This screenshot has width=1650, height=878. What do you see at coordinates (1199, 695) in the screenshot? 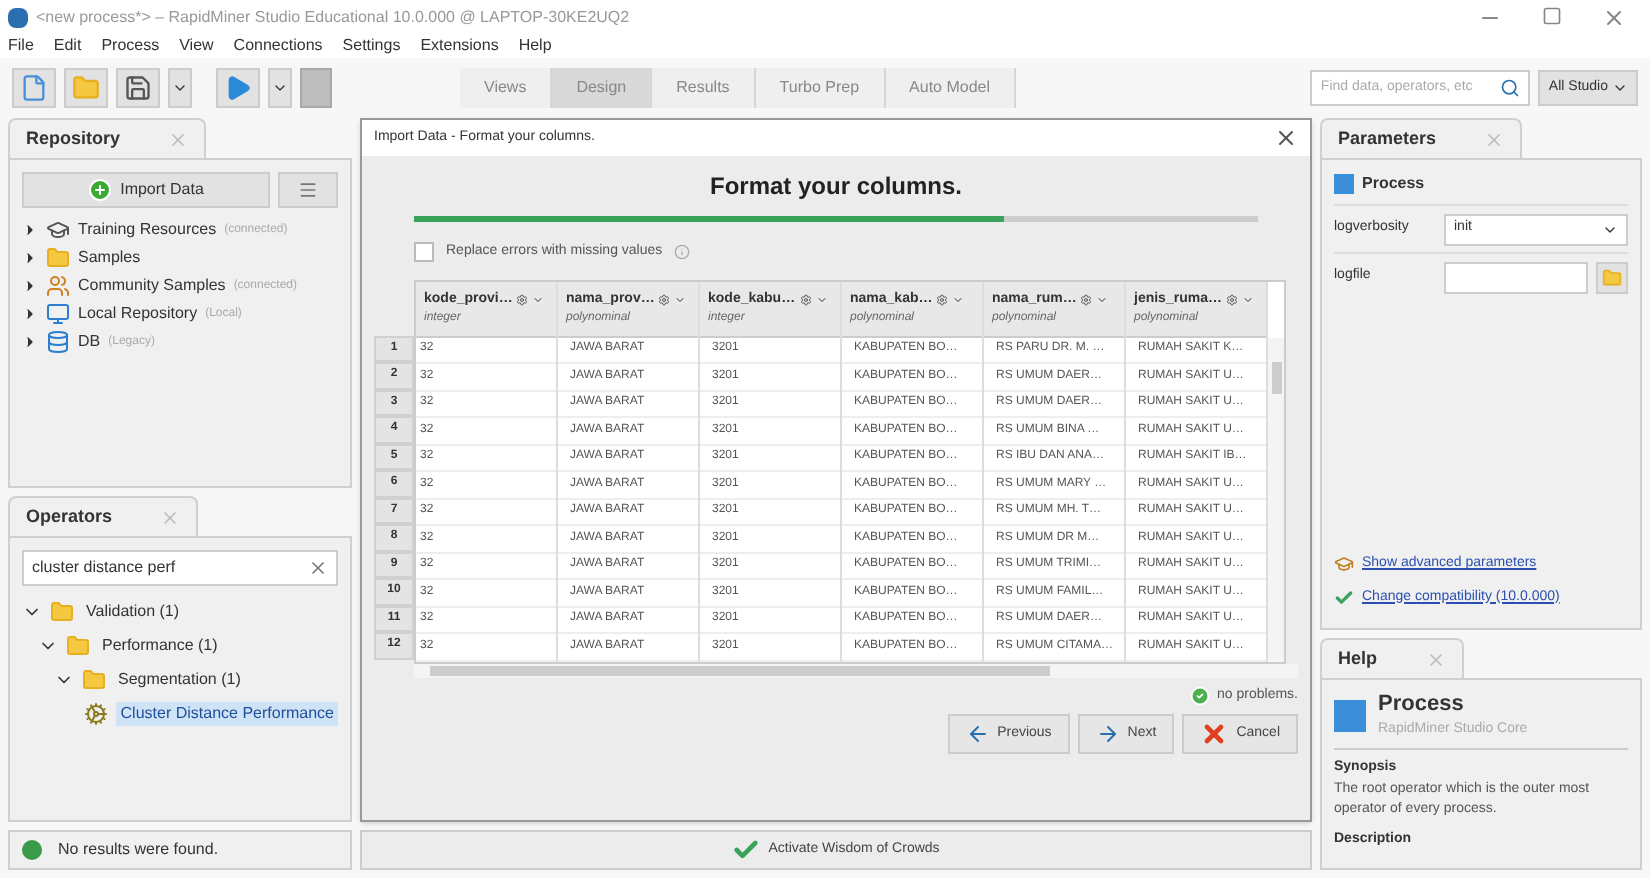
I see `check-circle-icon` at bounding box center [1199, 695].